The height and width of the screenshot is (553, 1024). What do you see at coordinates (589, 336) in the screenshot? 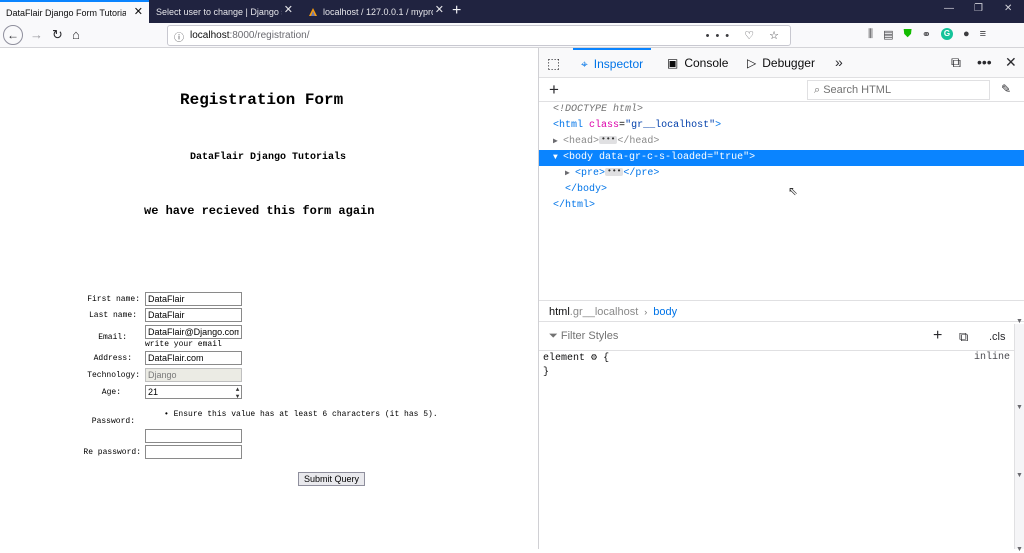
I see `filter-placeholder: Filter Styles` at bounding box center [589, 336].